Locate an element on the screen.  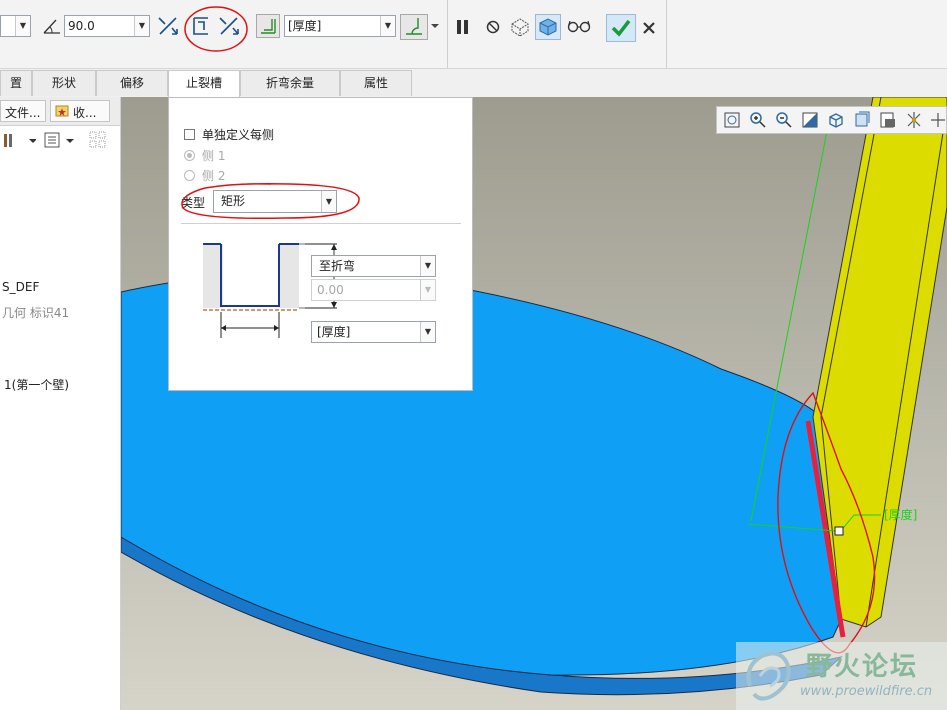
dimension-handle is located at coordinates (839, 531).